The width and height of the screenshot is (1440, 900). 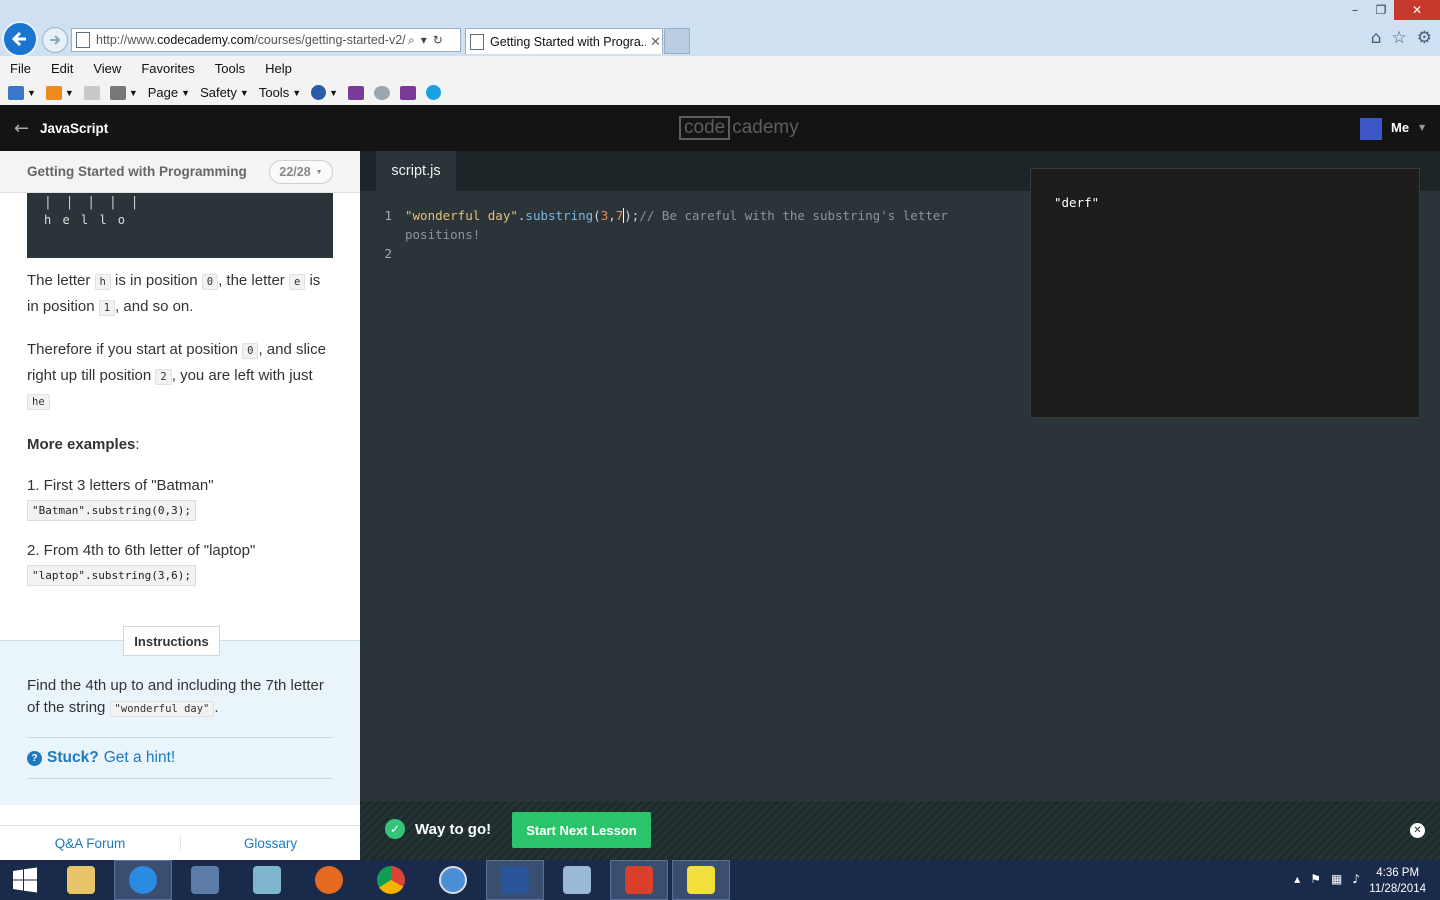 I want to click on page-icon, so click(x=477, y=41).